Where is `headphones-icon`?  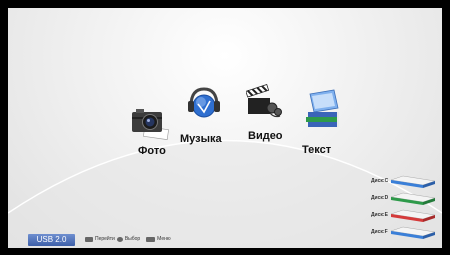
headphones-icon is located at coordinates (204, 102).